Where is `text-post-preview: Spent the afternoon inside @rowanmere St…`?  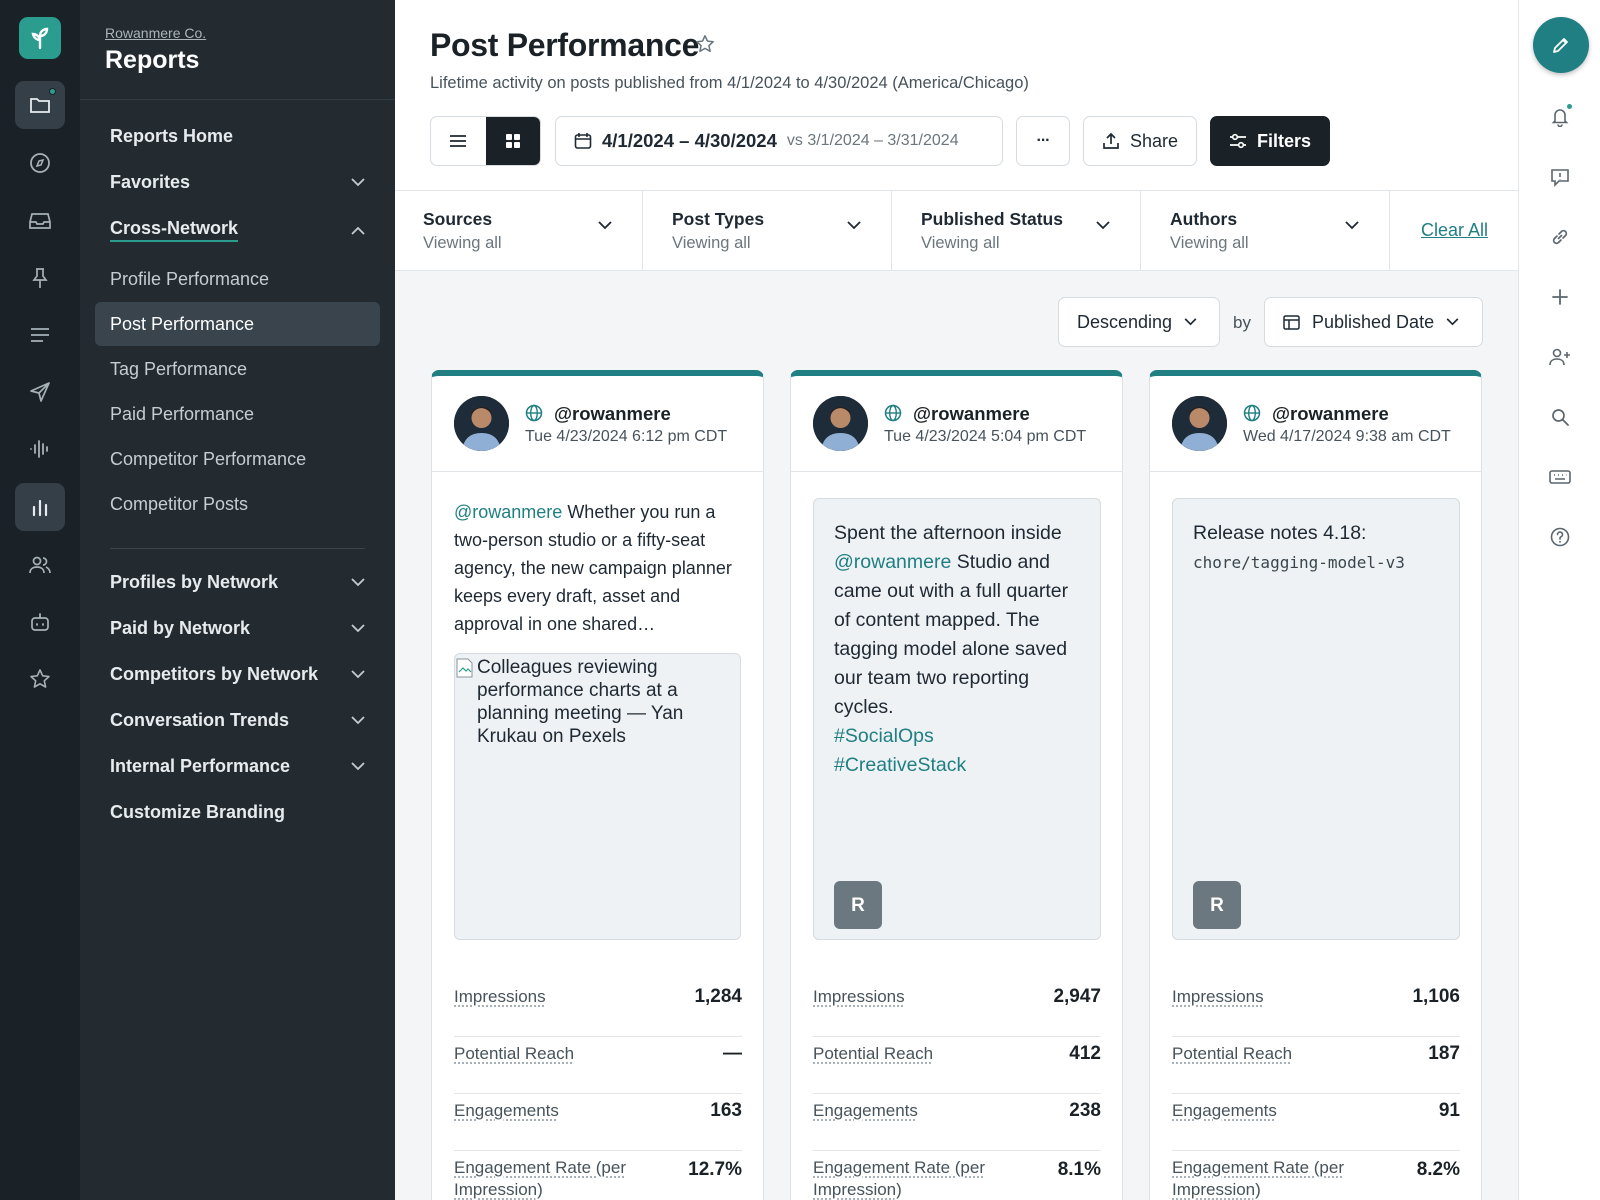 text-post-preview: Spent the afternoon inside @rowanmere St… is located at coordinates (957, 719).